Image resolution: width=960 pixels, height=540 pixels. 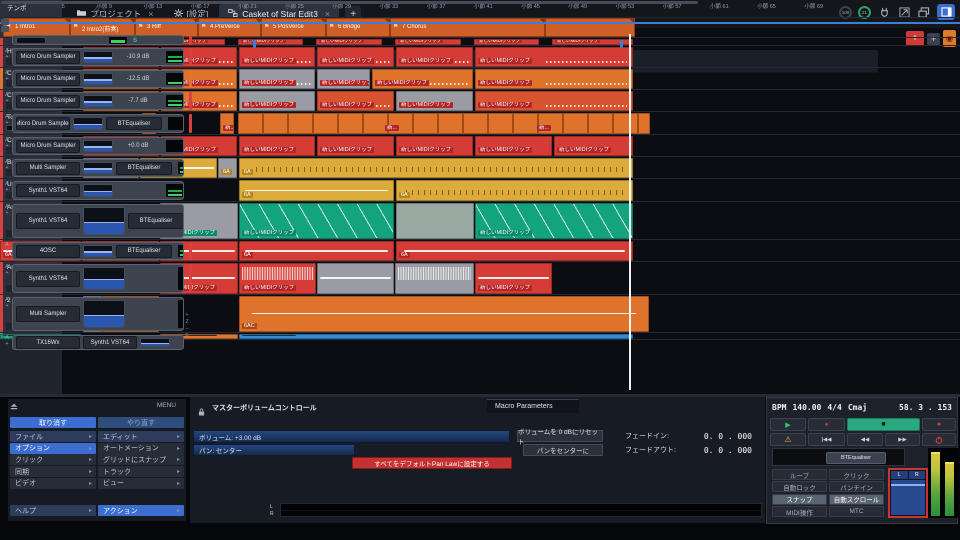 I want to click on stop-icon: ■, so click(x=883, y=424).